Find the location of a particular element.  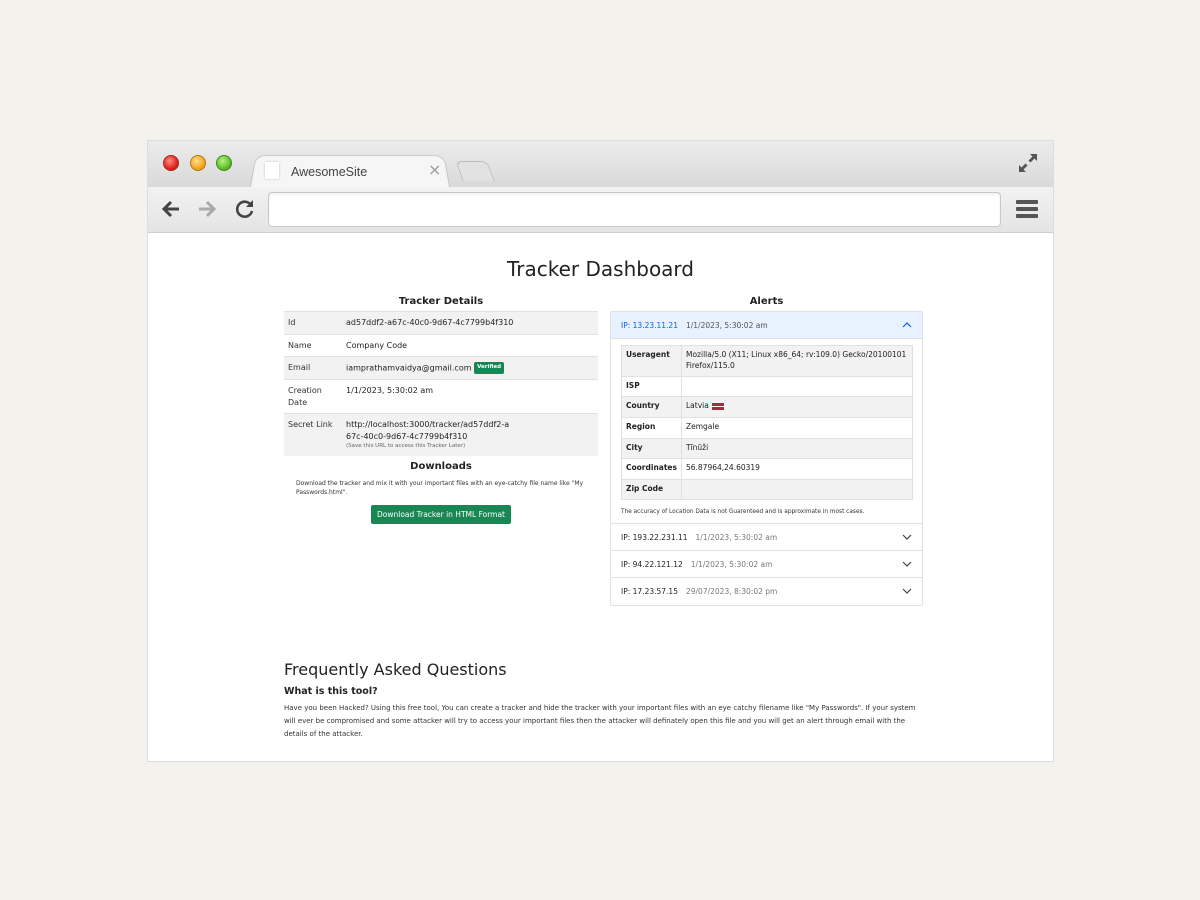

maximize-window-button is located at coordinates (224, 163).